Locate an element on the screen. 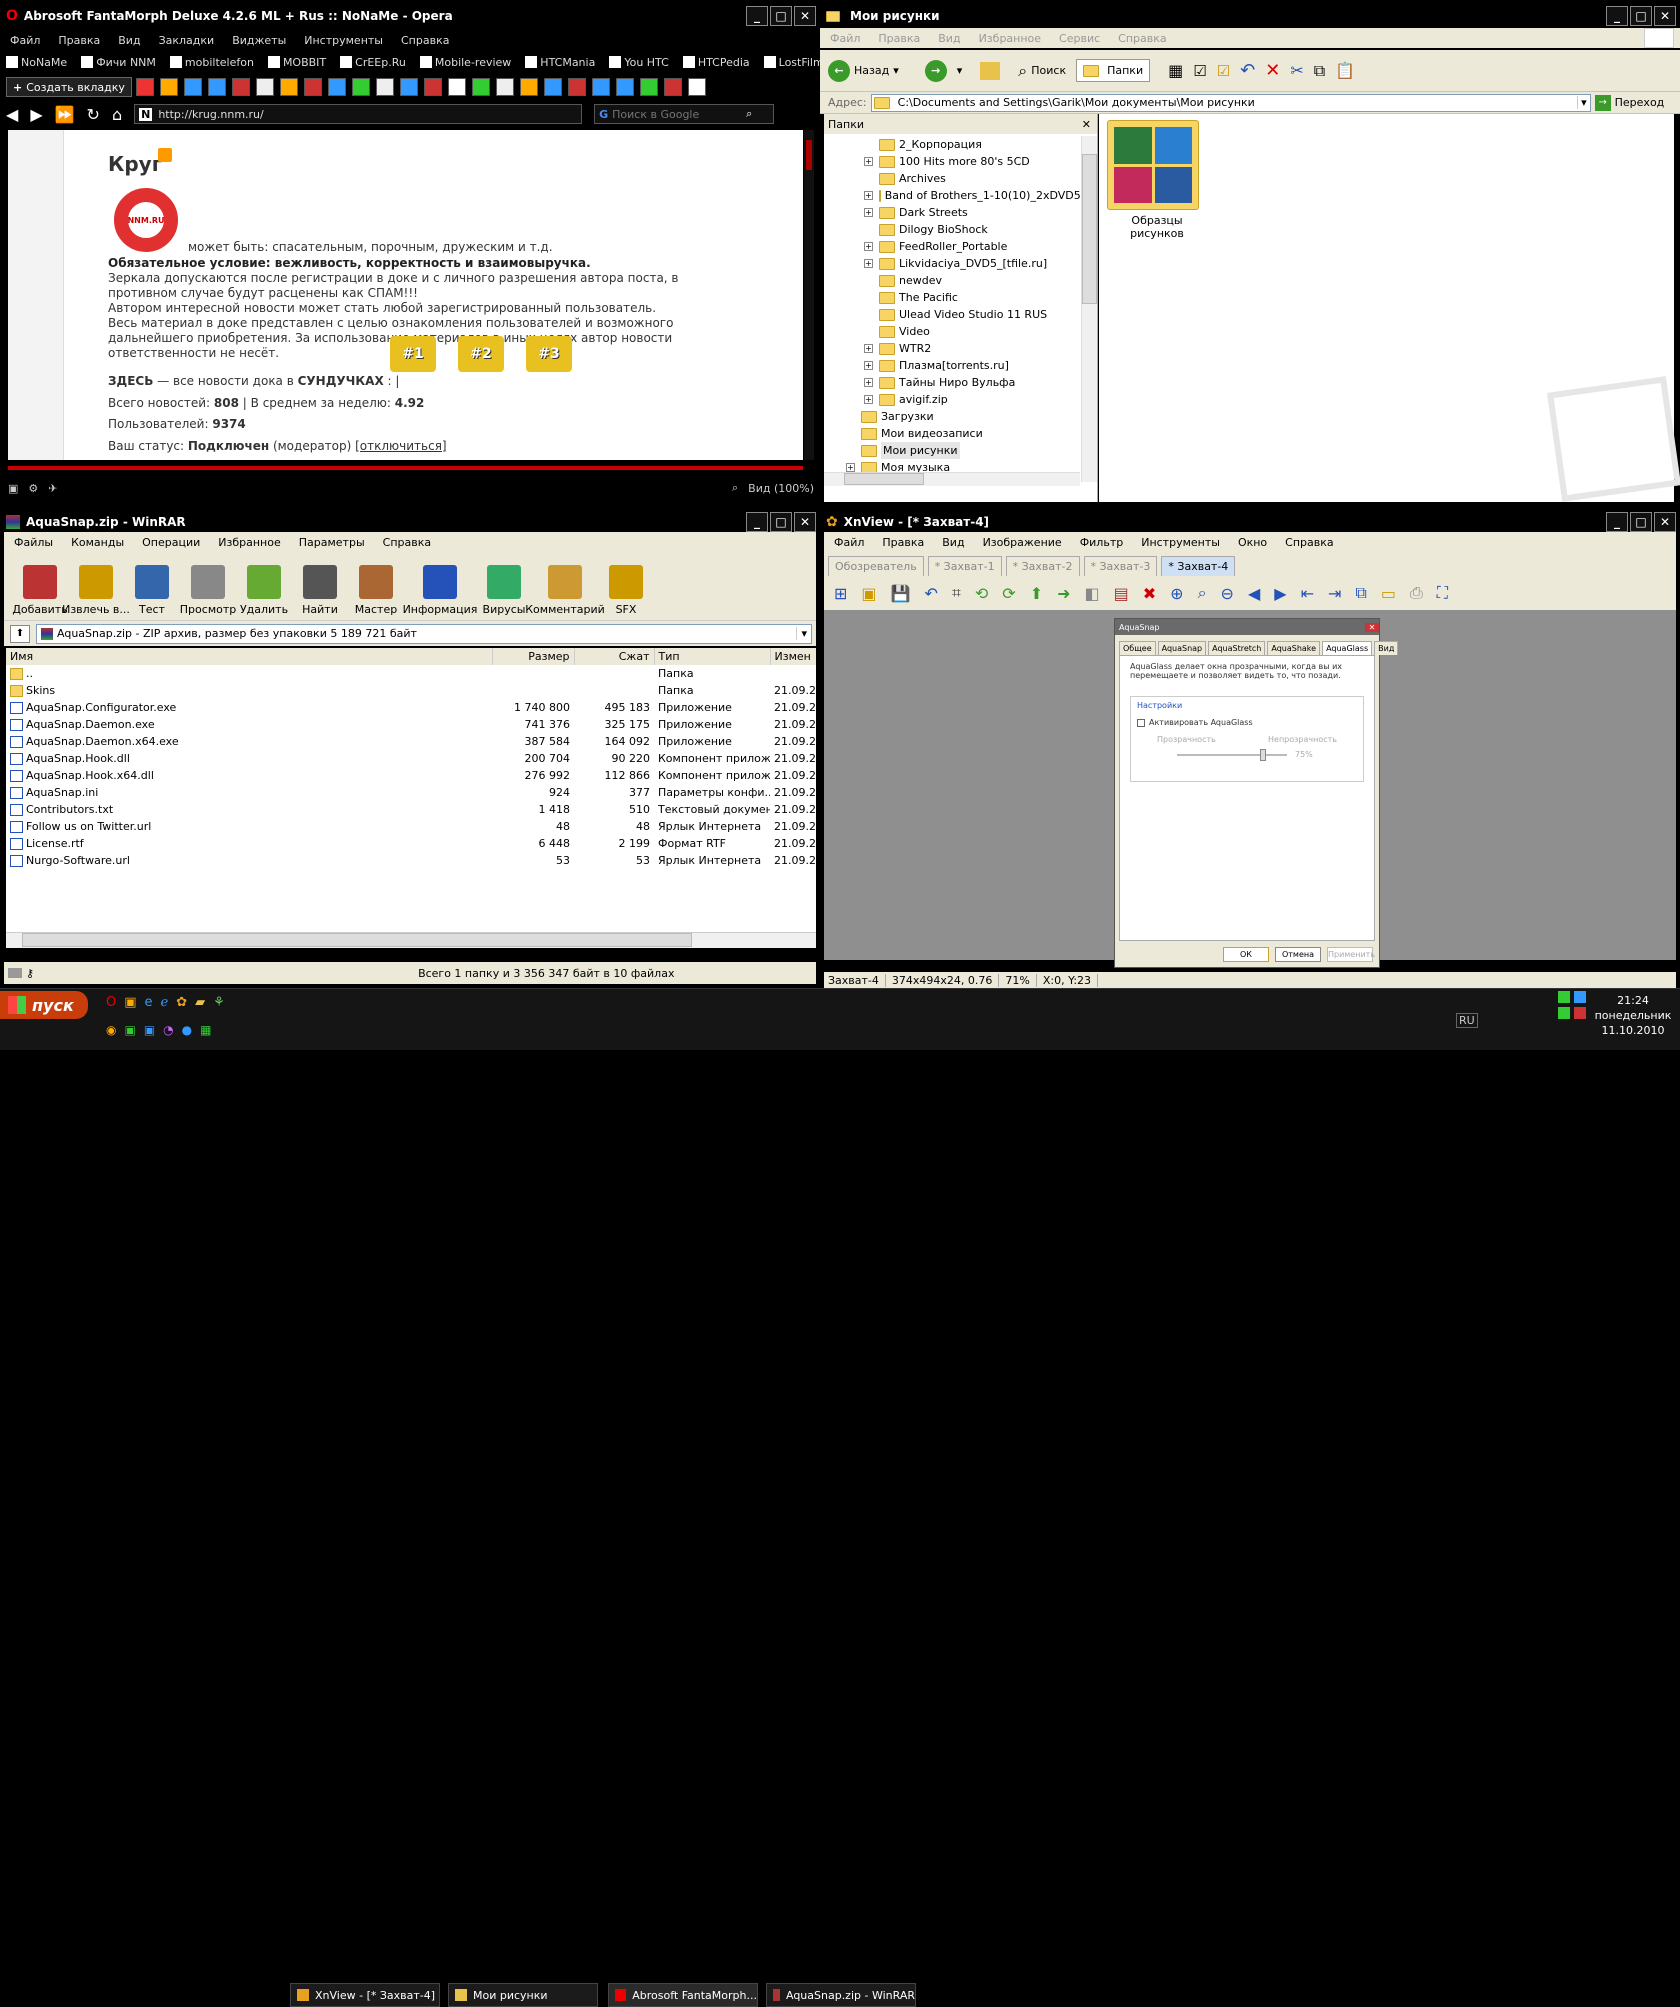 The image size is (1680, 2007). dialog-tab: AquaGlass is located at coordinates (1347, 648).